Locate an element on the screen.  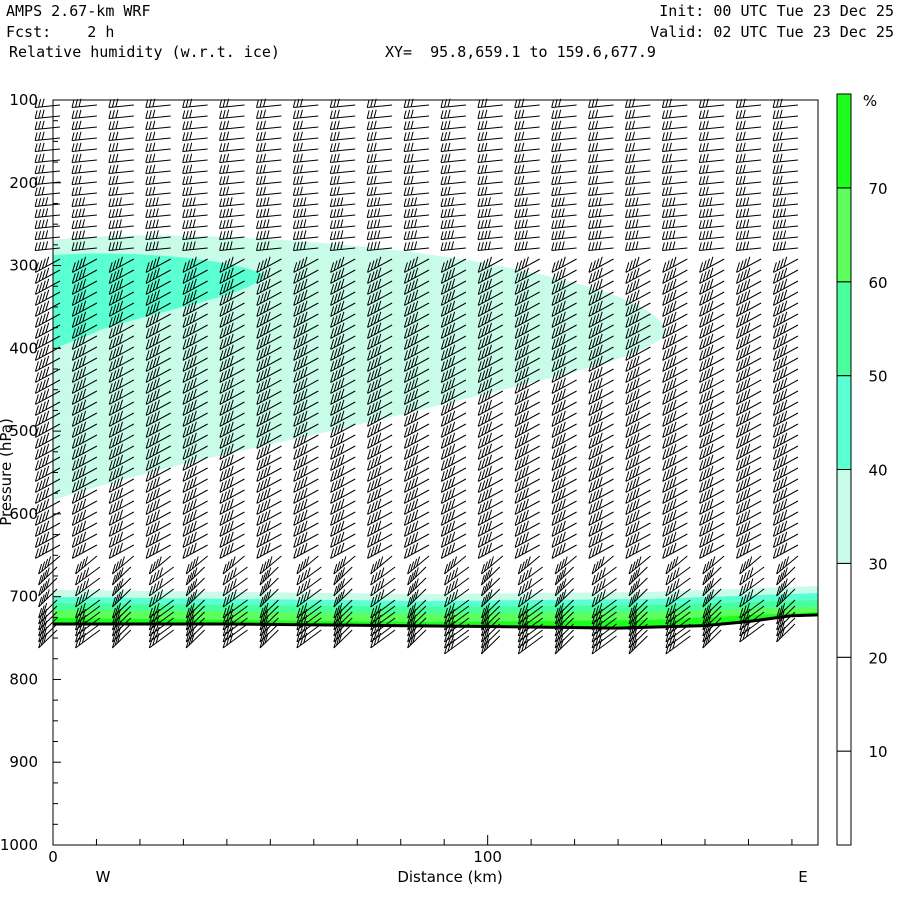
y-tick-label: 900 is located at coordinates (23, 762).